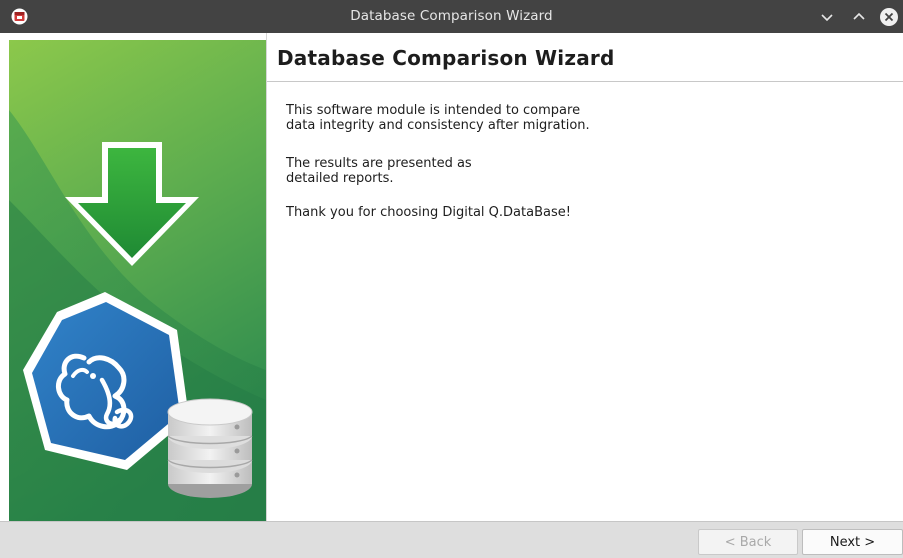 The image size is (903, 558). Describe the element at coordinates (446, 58) in the screenshot. I see `page-title: Database Comparison Wizard` at that location.